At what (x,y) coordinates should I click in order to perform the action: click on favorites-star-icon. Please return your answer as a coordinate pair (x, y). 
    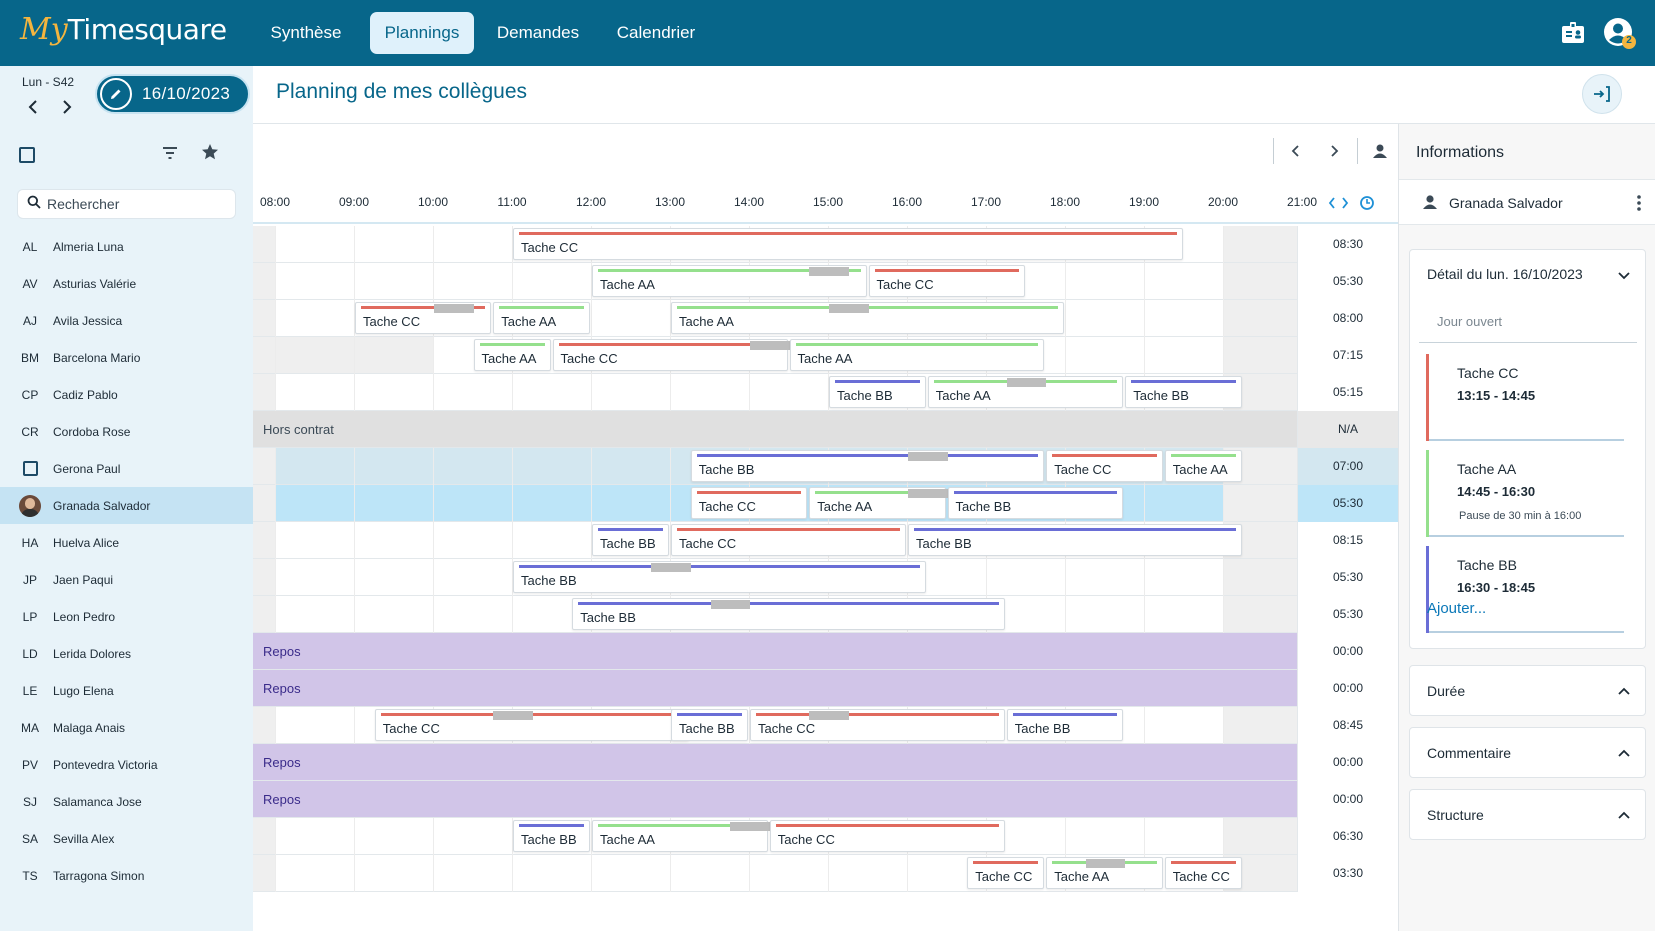
    Looking at the image, I should click on (210, 154).